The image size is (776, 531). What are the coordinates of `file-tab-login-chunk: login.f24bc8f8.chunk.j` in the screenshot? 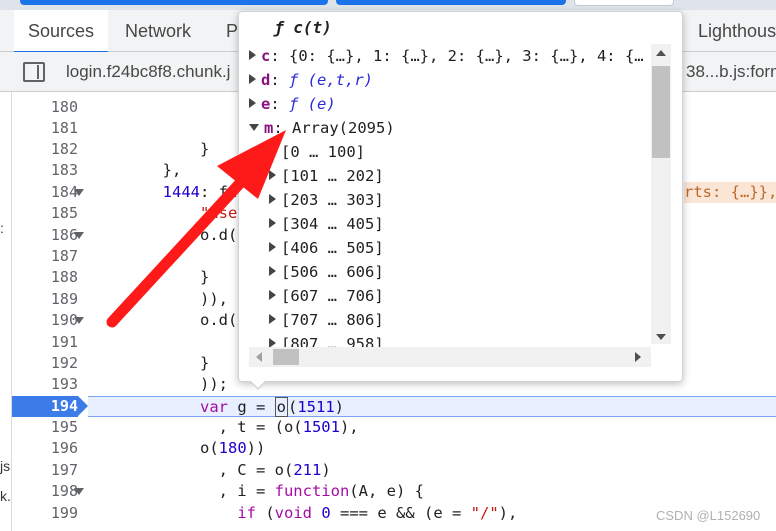 It's located at (148, 72).